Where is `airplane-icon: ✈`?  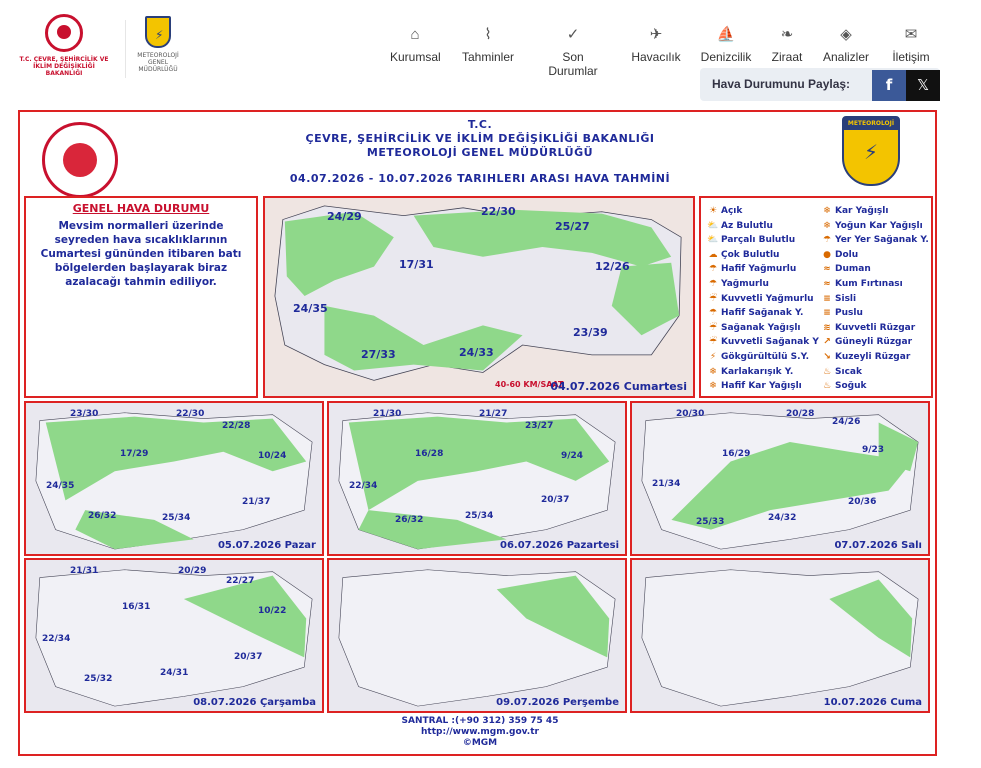
airplane-icon: ✈ is located at coordinates (656, 34).